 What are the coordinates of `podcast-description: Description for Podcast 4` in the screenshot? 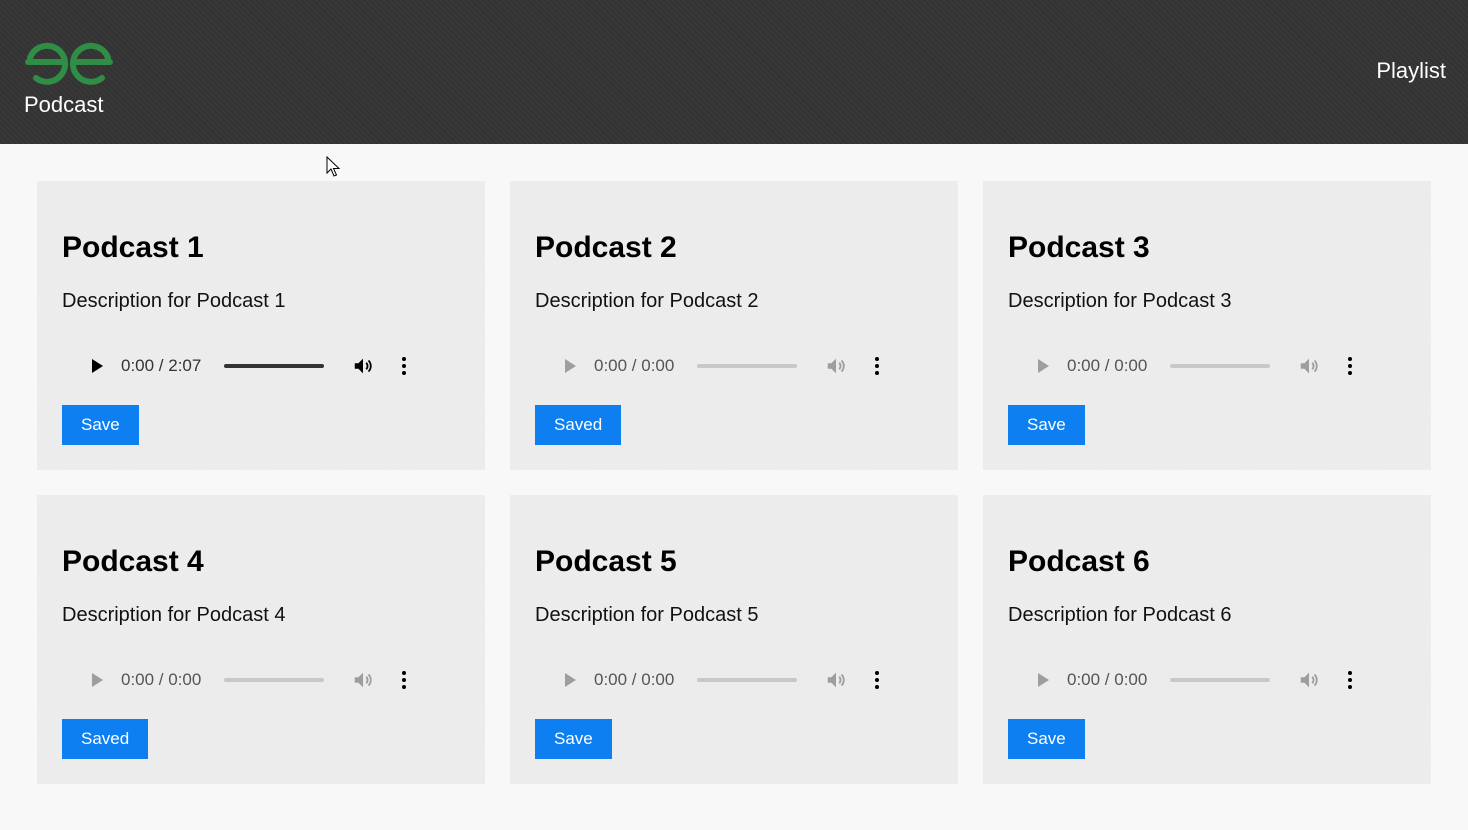 It's located at (174, 615).